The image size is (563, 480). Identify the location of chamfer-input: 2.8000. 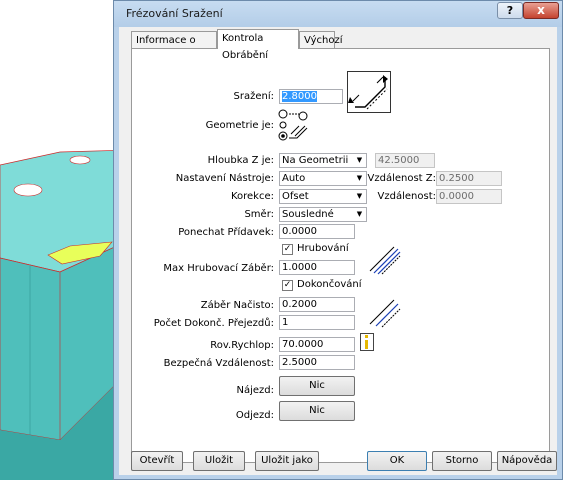
(311, 96).